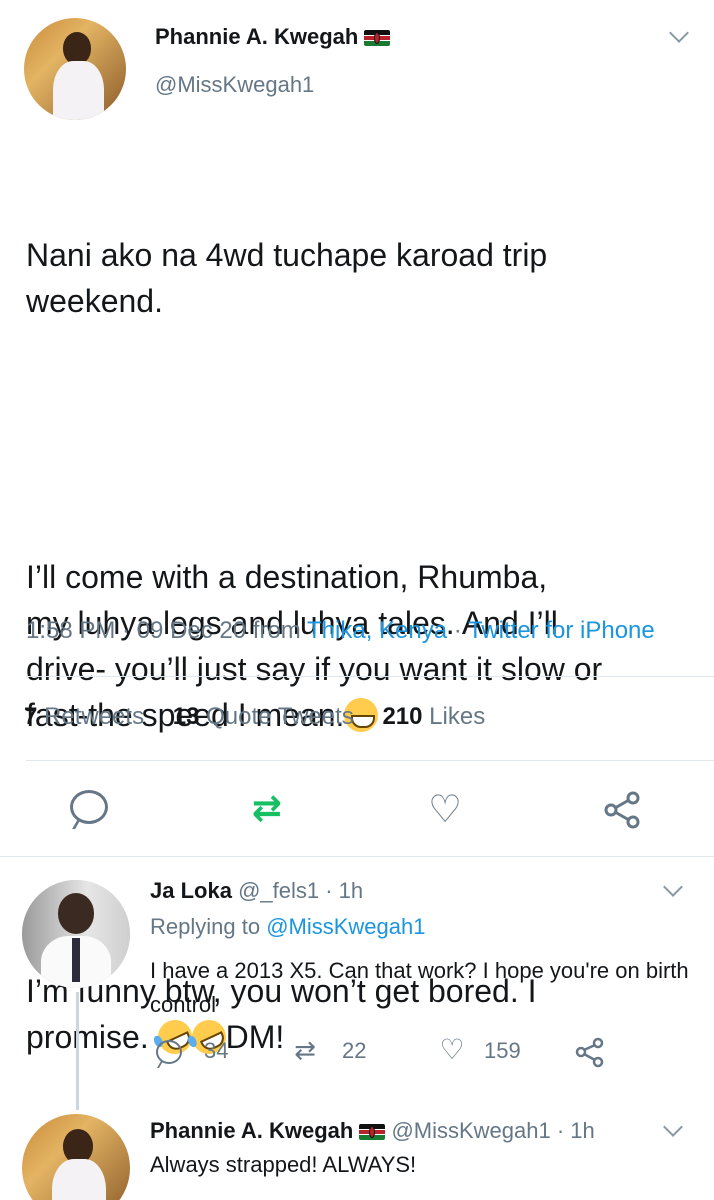 The width and height of the screenshot is (714, 1200). Describe the element at coordinates (87, 1037) in the screenshot. I see `text-line: promise.` at that location.